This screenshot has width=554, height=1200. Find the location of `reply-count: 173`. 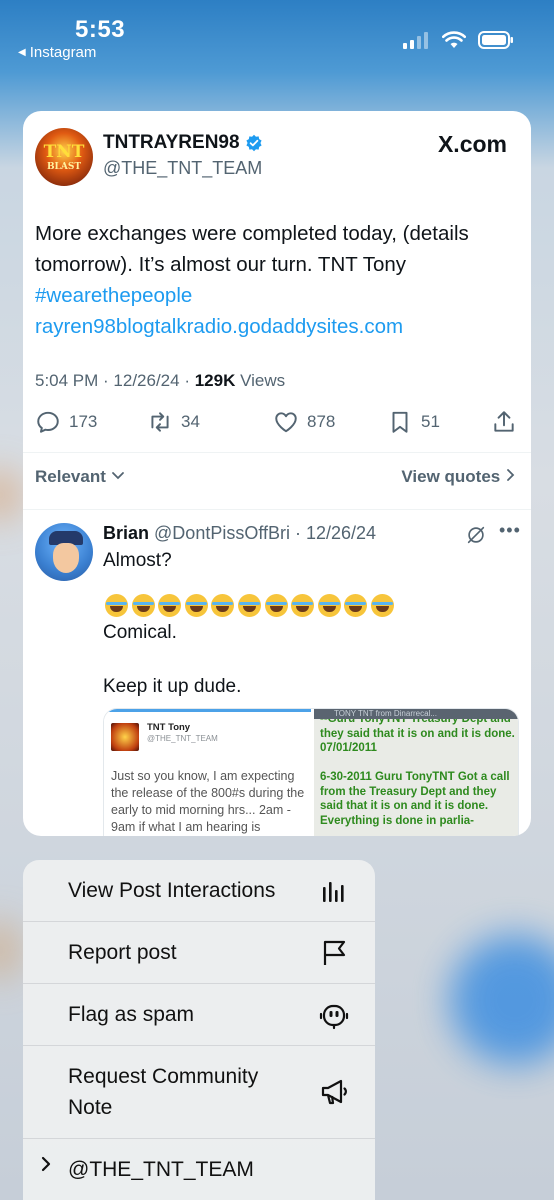

reply-count: 173 is located at coordinates (83, 421).